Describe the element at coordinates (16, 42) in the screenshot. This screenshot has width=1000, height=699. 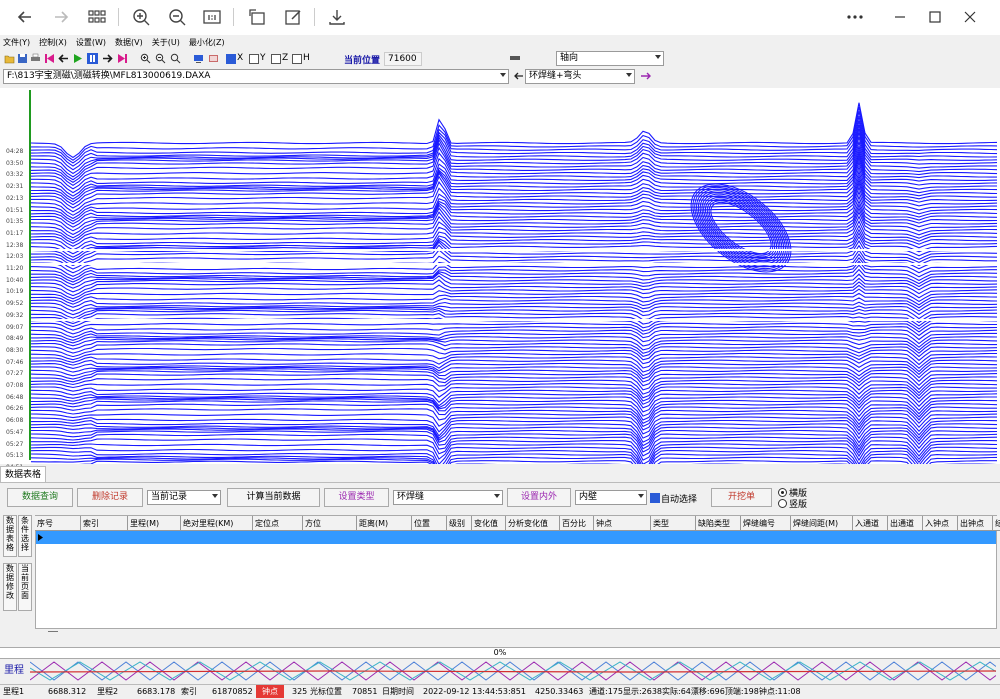
I see `menu-file: 文件(Y)` at that location.